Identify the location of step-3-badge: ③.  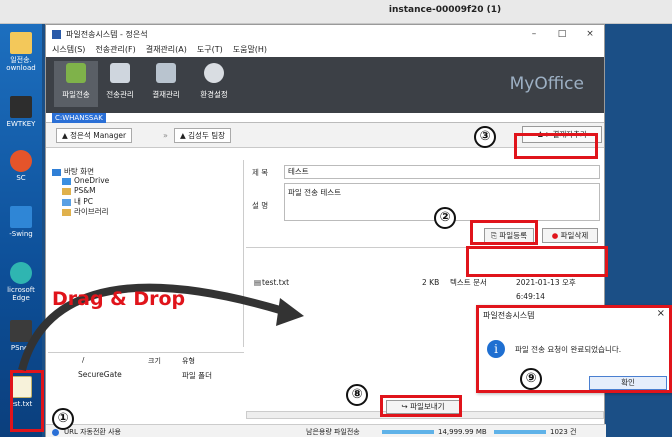
(485, 137).